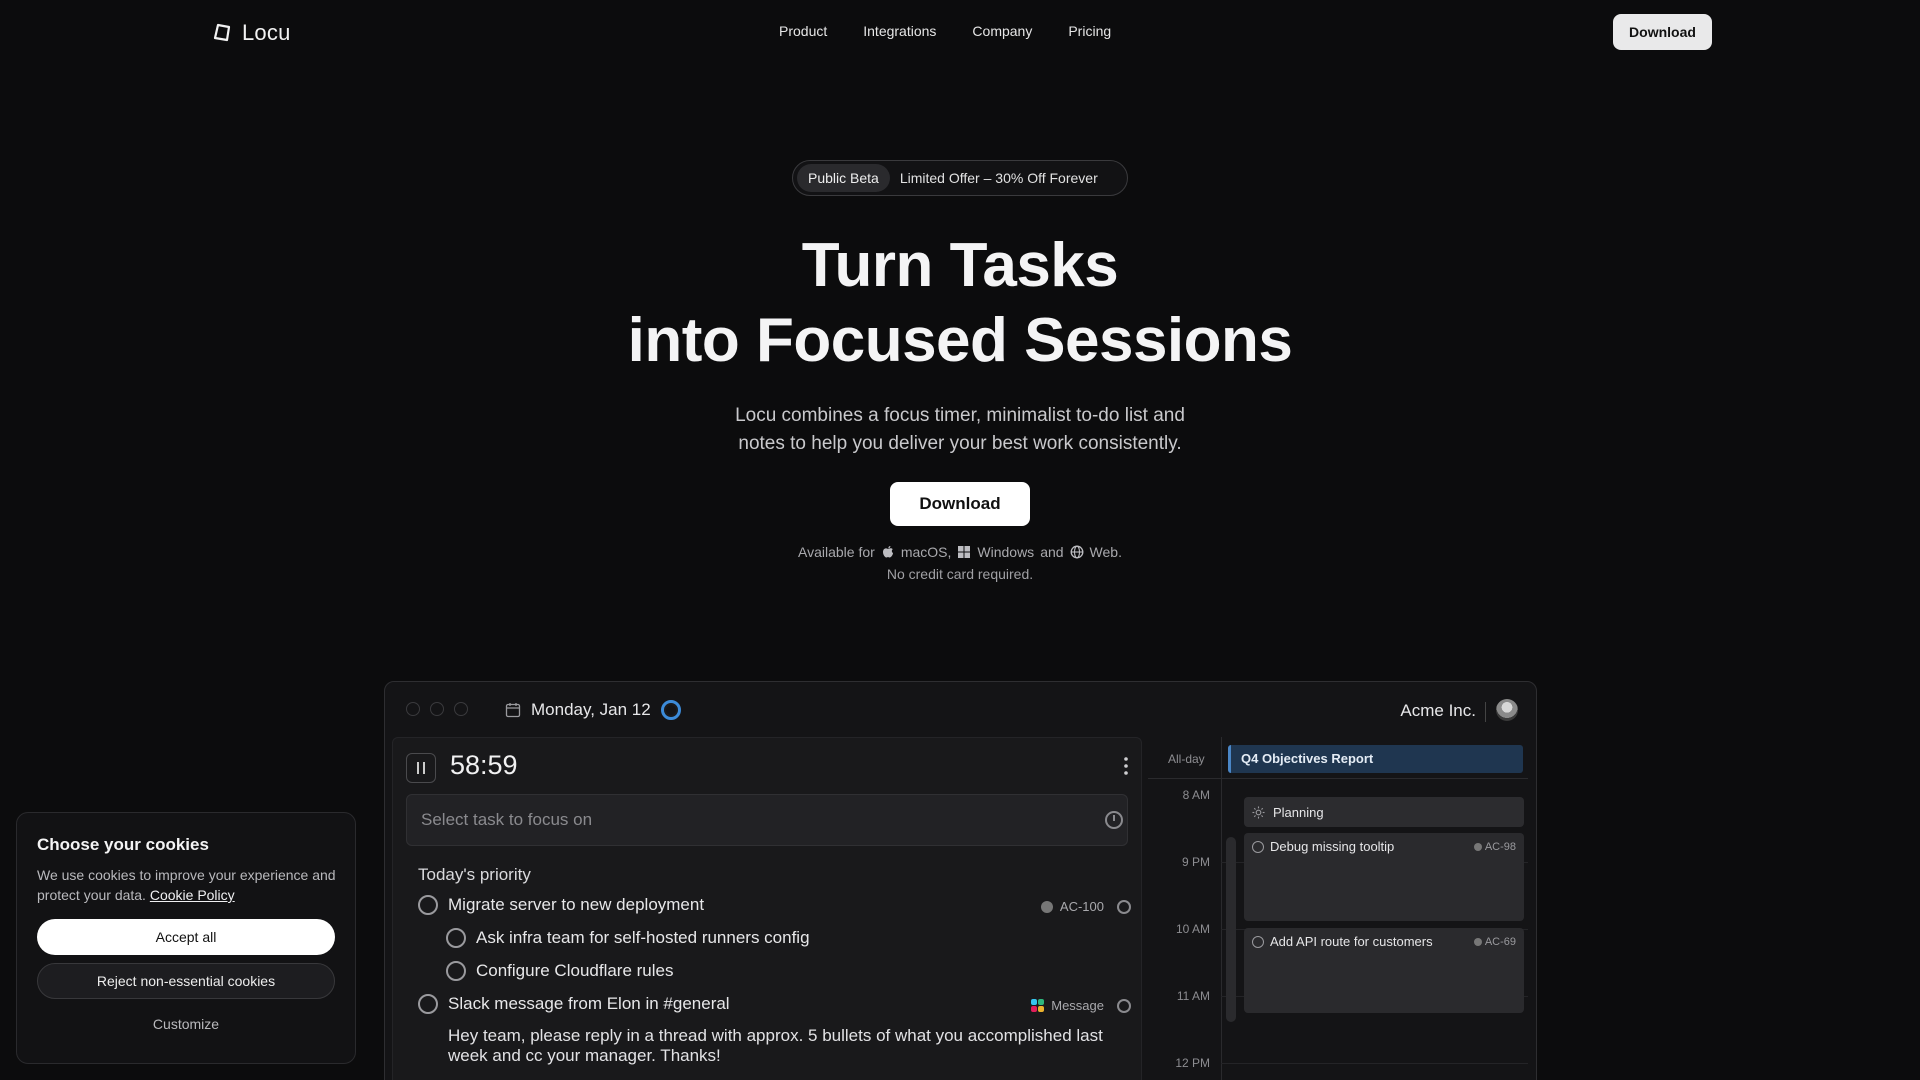 The width and height of the screenshot is (1920, 1080). What do you see at coordinates (1258, 812) in the screenshot?
I see `sun-icon` at bounding box center [1258, 812].